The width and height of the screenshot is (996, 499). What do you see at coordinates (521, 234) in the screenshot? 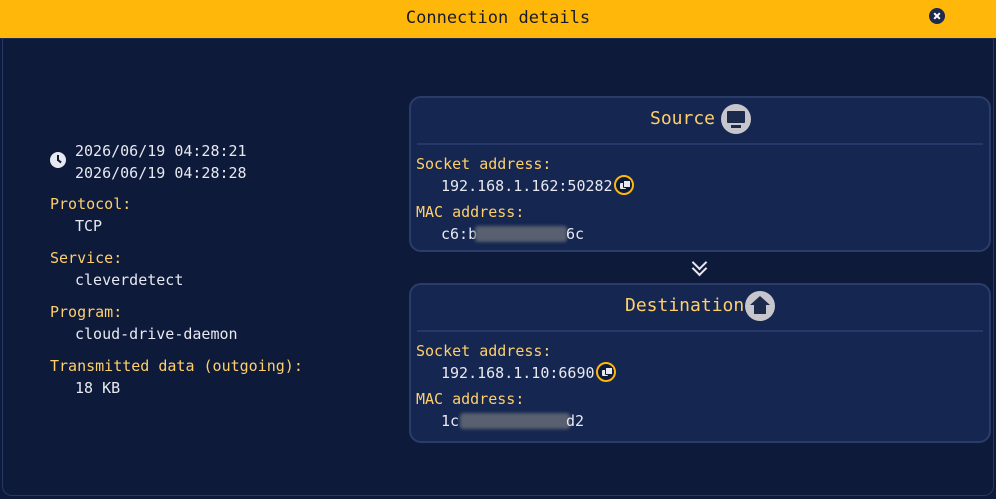
I see `source-mac-redaction` at bounding box center [521, 234].